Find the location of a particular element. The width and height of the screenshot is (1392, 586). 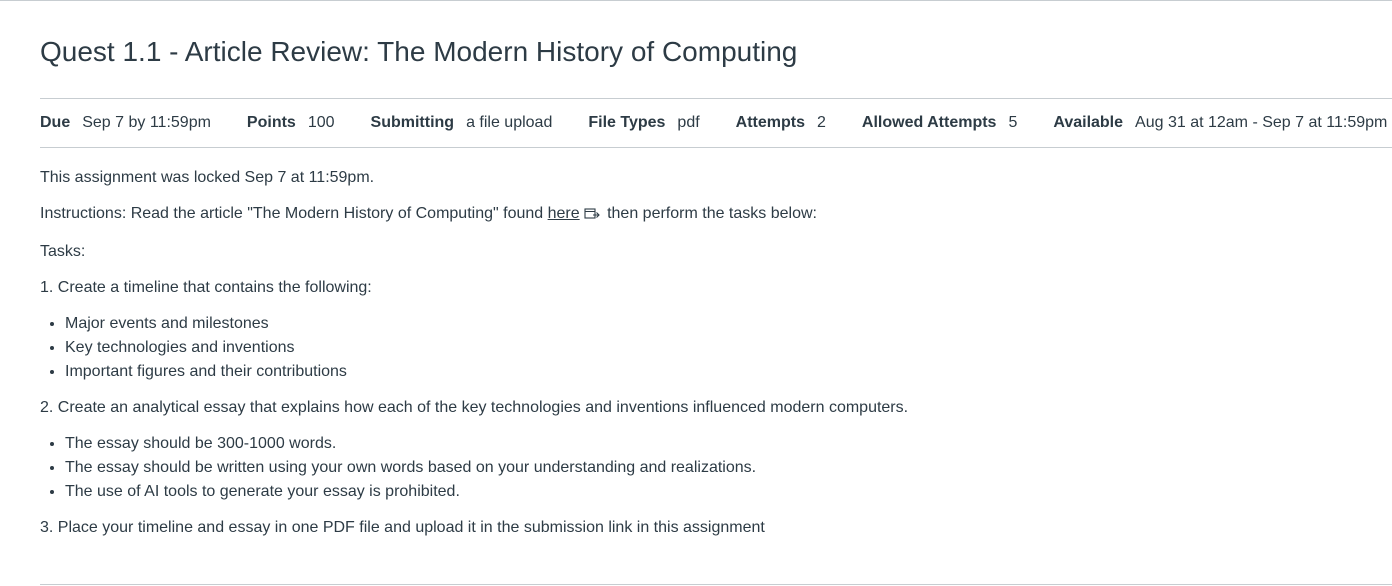

detail-attempts-value: 2 is located at coordinates (821, 122).